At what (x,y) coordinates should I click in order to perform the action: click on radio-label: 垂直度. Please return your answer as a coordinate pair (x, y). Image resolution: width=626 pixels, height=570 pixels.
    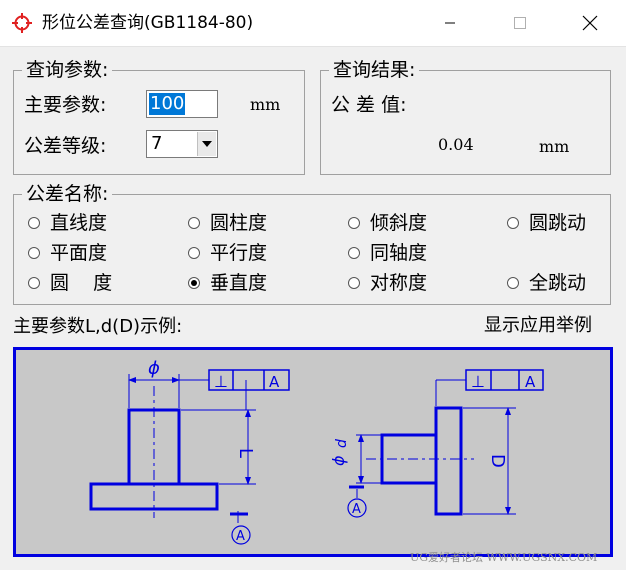
    Looking at the image, I should click on (239, 283).